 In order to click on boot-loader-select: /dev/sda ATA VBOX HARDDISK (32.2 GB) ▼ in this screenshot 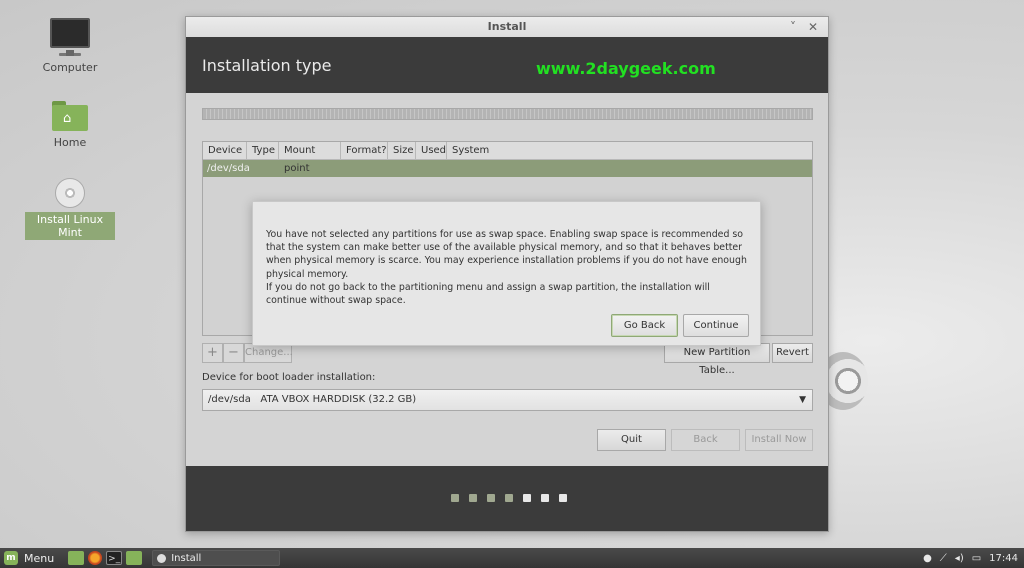, I will do `click(507, 400)`.